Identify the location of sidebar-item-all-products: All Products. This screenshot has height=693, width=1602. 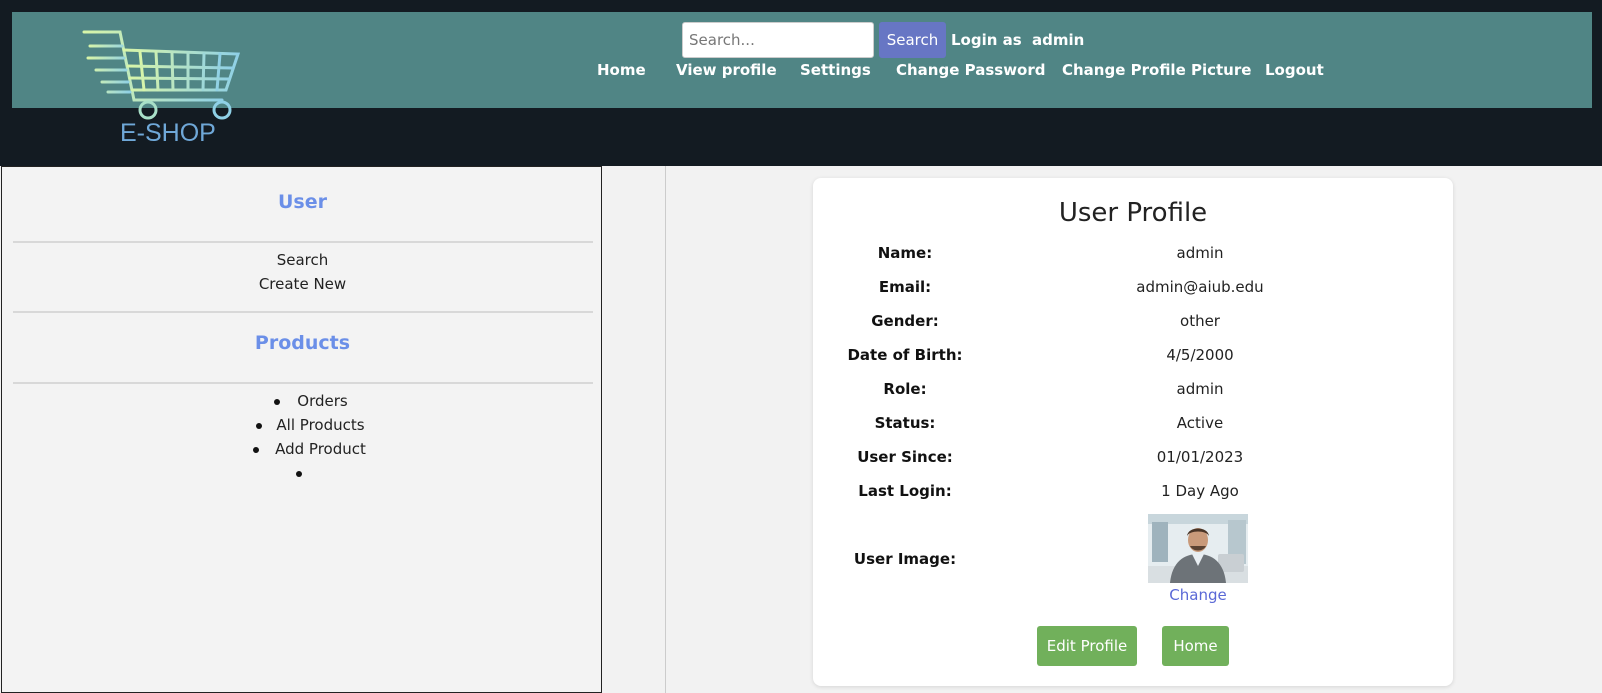
(320, 425).